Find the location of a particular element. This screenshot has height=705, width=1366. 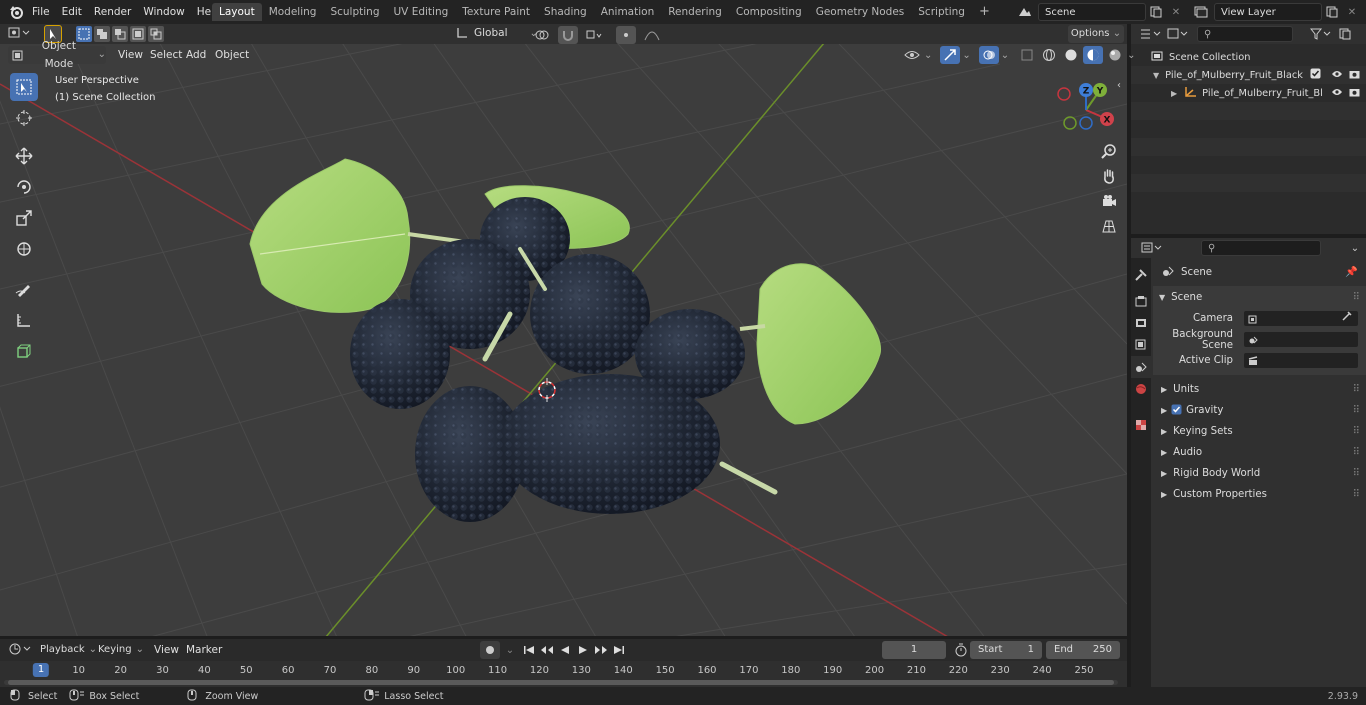

proportional-edit-icon is located at coordinates (626, 35).